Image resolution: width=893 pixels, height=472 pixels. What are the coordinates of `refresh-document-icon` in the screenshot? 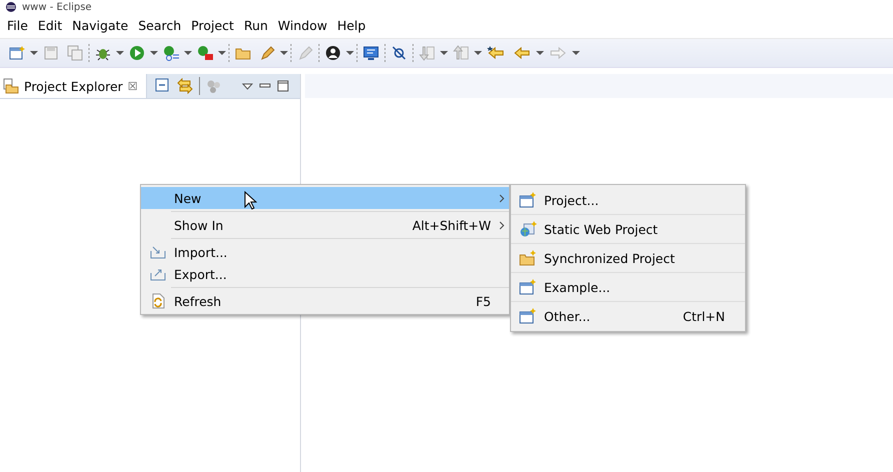 It's located at (158, 301).